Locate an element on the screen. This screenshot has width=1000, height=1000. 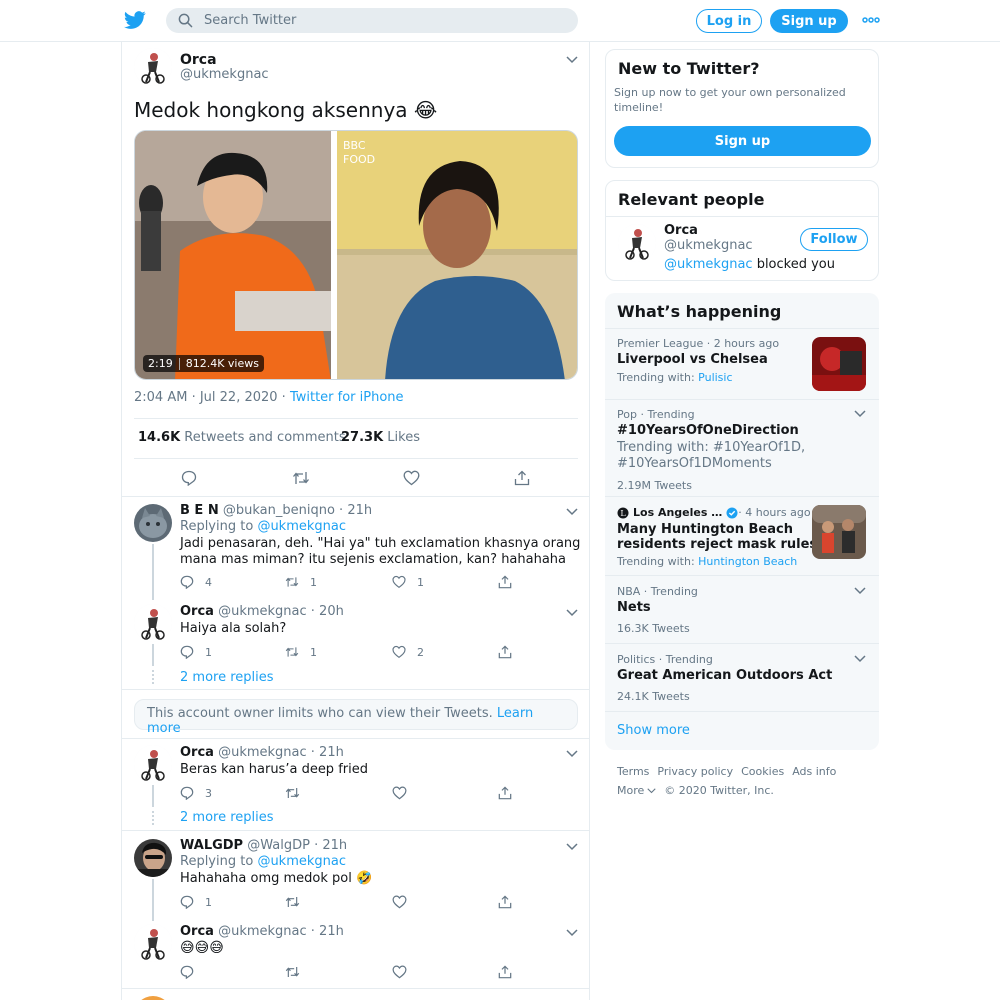
footer-link-privacy: Privacy policy is located at coordinates (695, 771).